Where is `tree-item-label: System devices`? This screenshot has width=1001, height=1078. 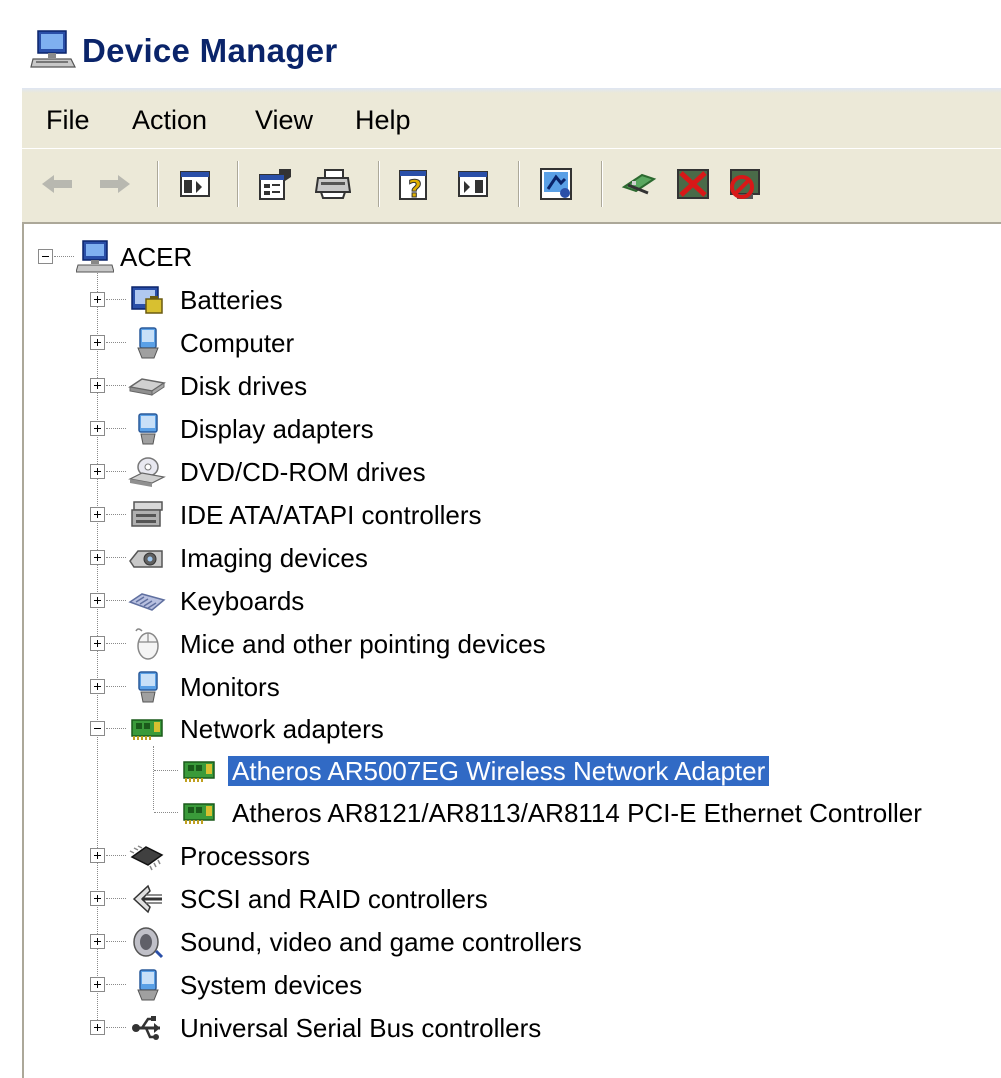 tree-item-label: System devices is located at coordinates (271, 985).